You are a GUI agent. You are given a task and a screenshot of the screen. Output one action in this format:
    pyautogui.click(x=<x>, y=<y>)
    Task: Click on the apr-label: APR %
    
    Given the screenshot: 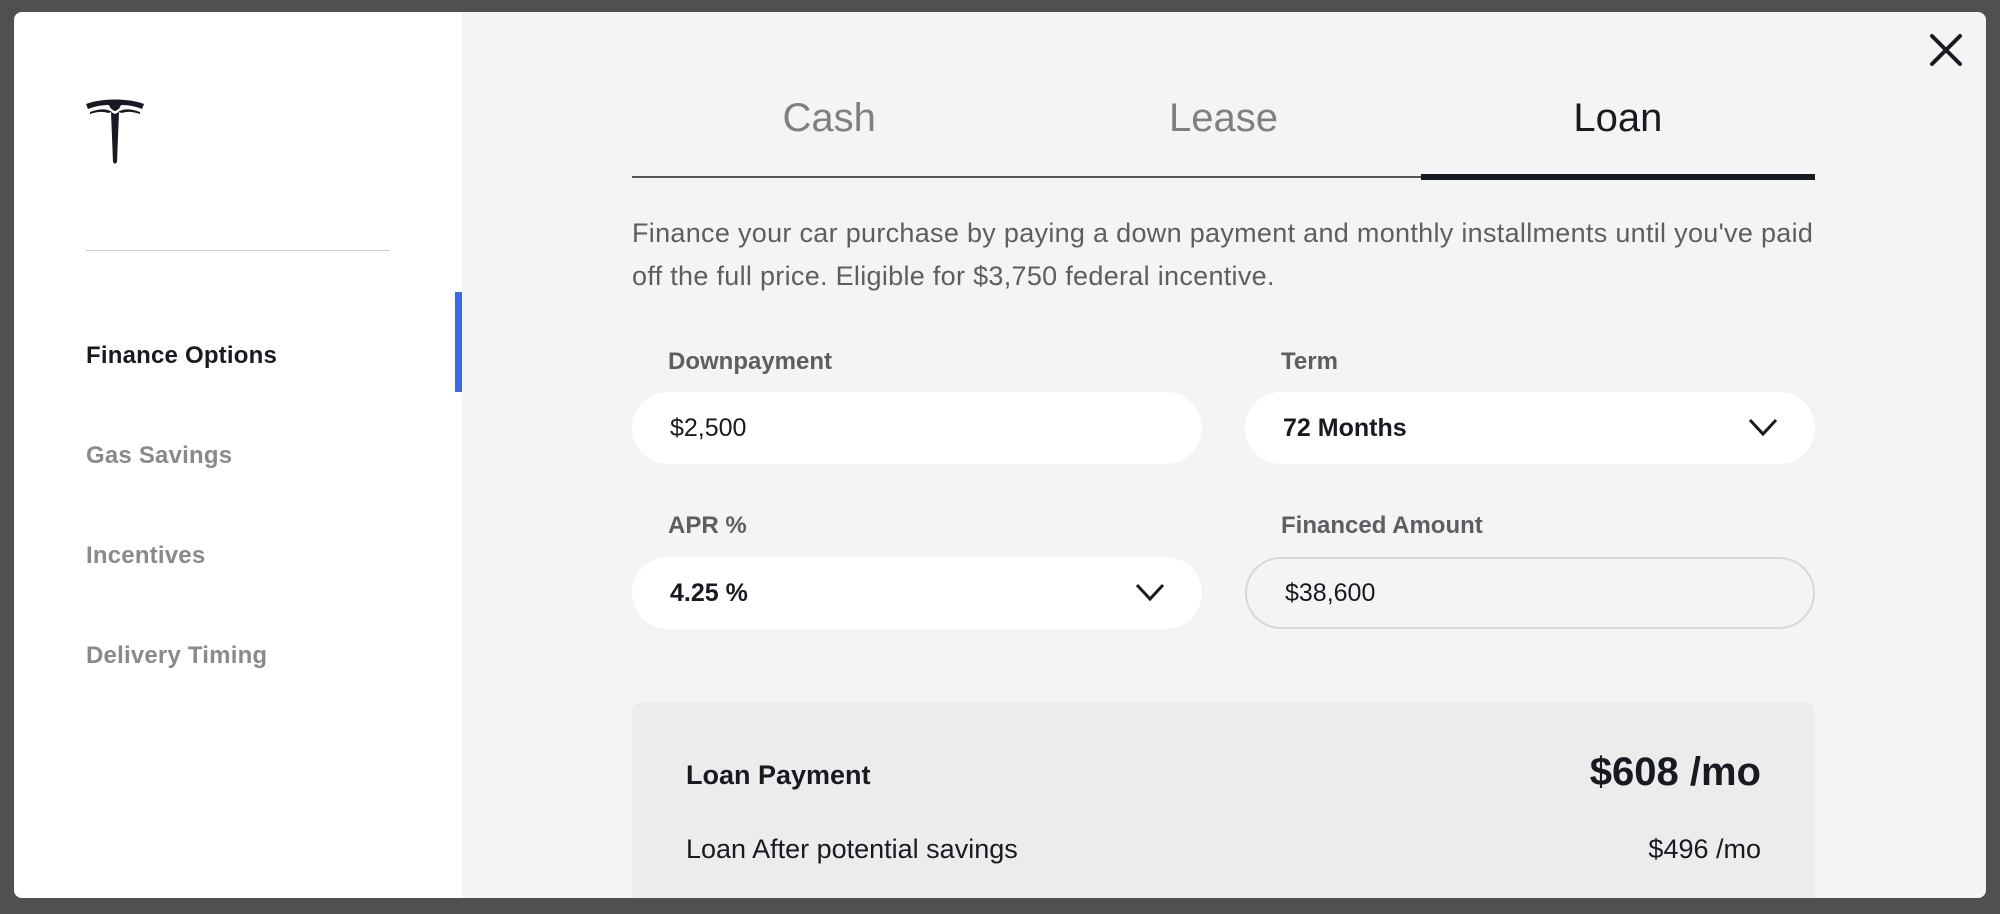 What is the action you would take?
    pyautogui.click(x=707, y=525)
    